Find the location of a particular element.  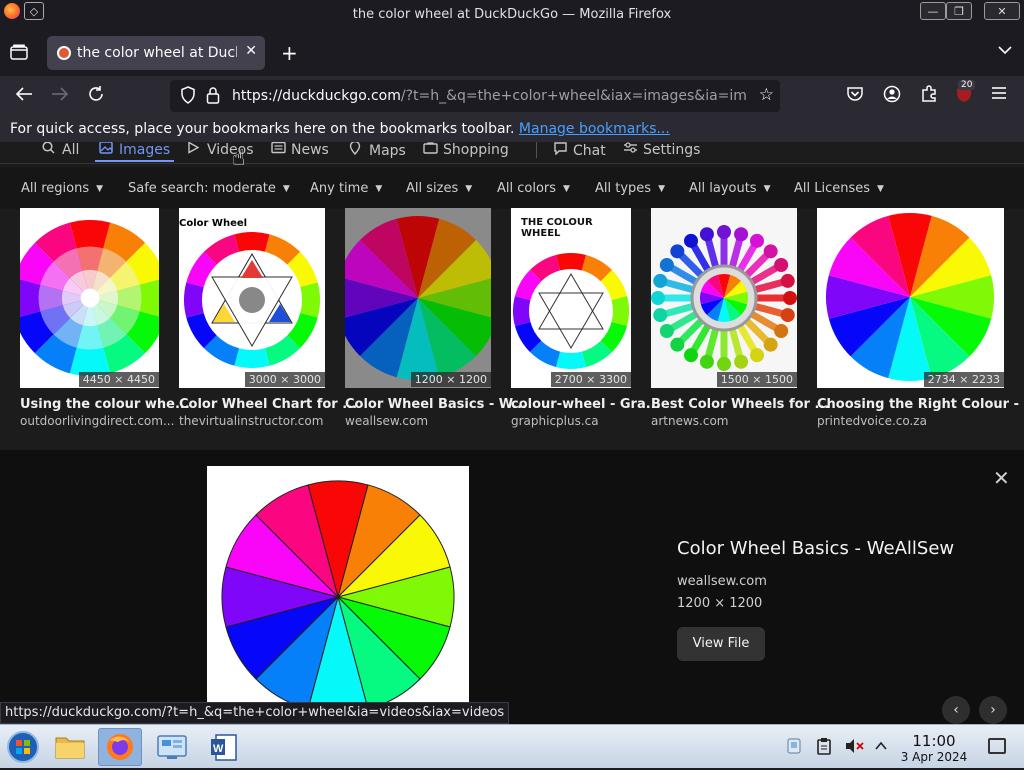

close-tab-icon: ✕ is located at coordinates (251, 51).